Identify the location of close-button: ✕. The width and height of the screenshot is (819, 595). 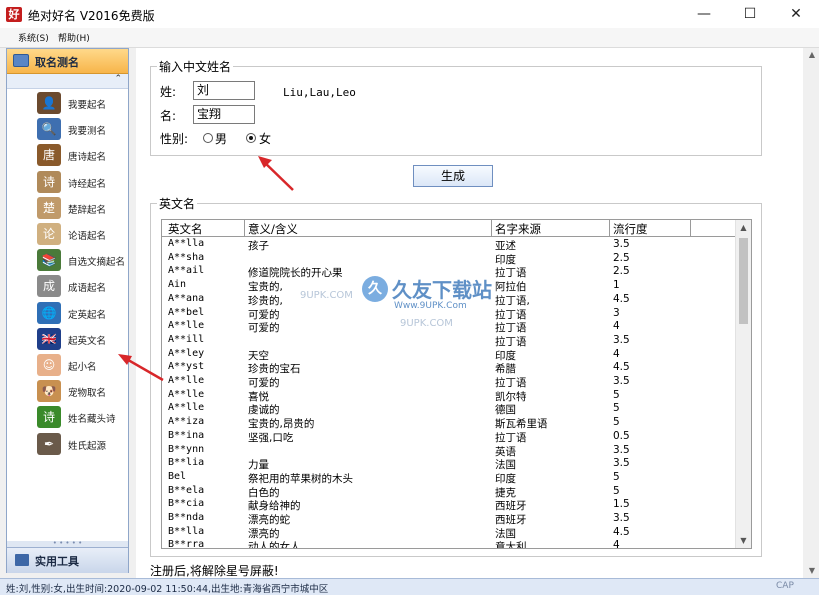
(796, 14).